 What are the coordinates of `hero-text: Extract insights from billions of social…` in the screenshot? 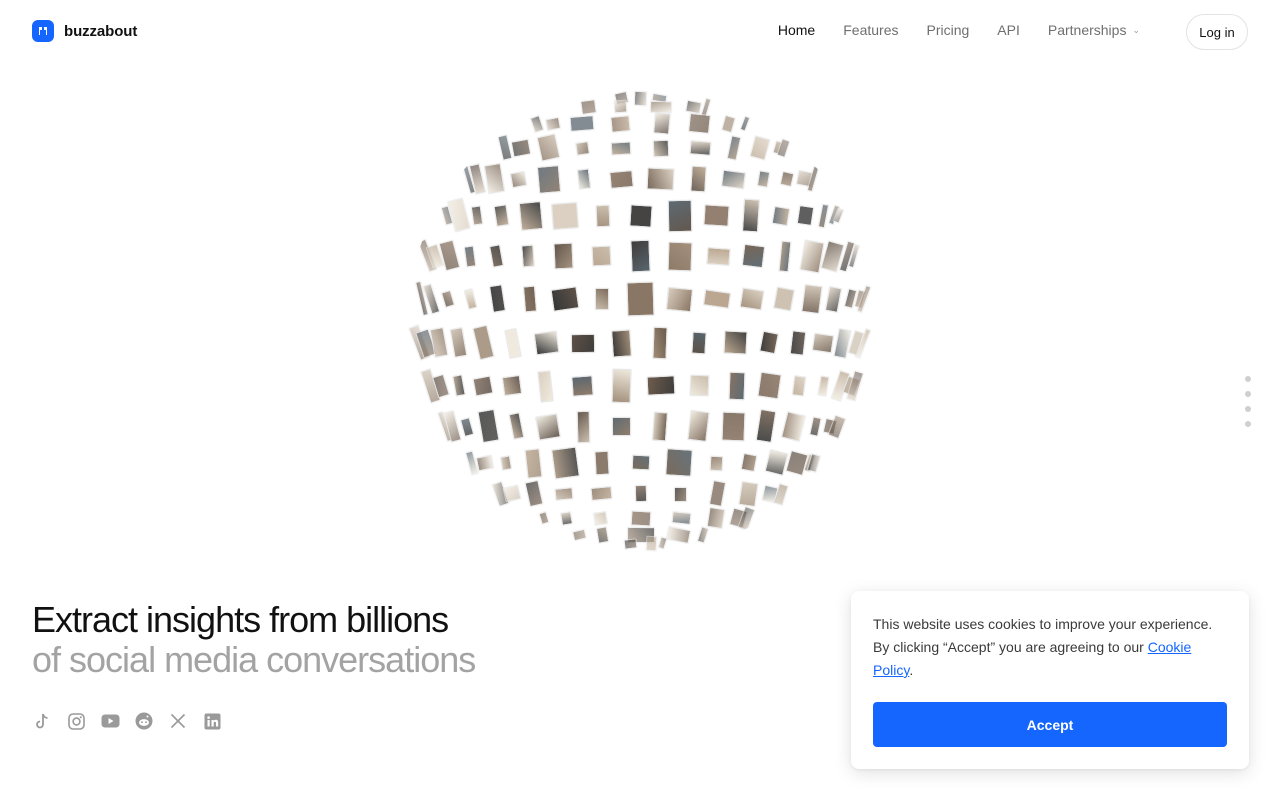 It's located at (254, 640).